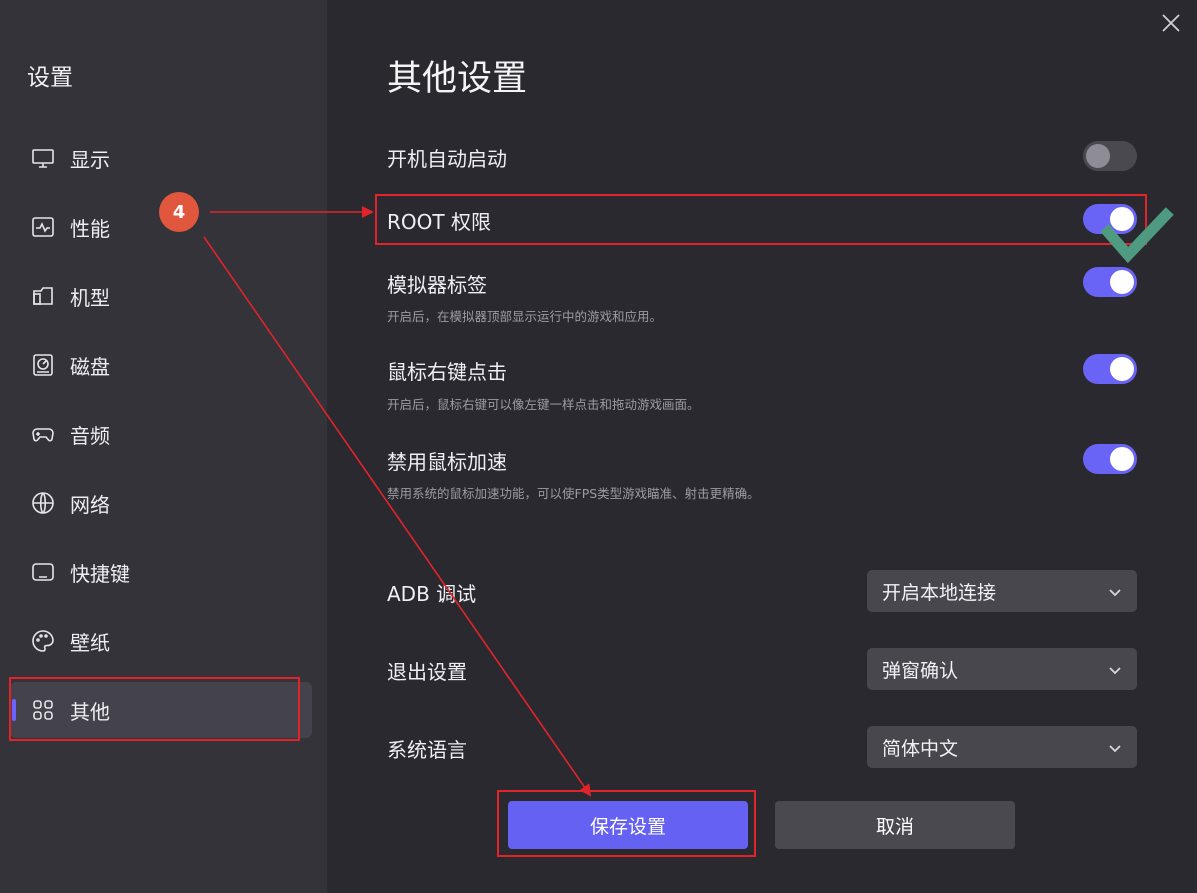 Image resolution: width=1197 pixels, height=893 pixels. What do you see at coordinates (90, 366) in the screenshot?
I see `sidebar-item-label: 磁盘` at bounding box center [90, 366].